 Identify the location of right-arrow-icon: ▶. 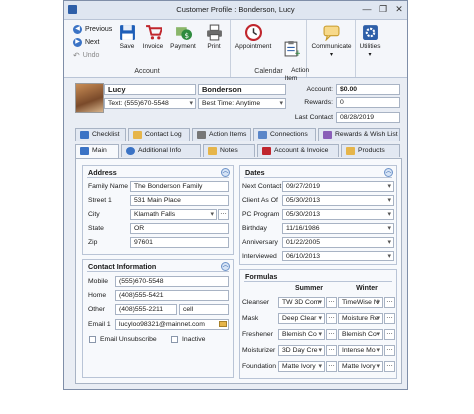
(77, 42).